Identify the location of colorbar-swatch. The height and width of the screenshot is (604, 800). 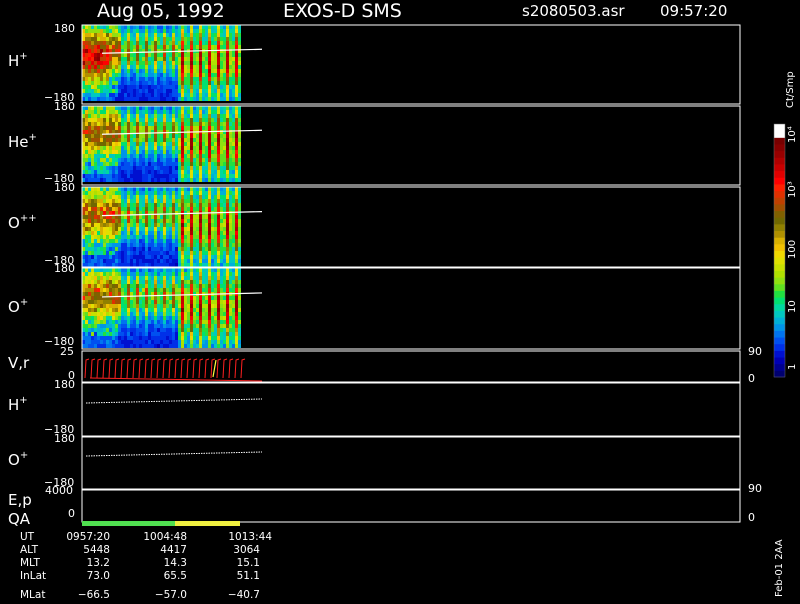
(779, 181).